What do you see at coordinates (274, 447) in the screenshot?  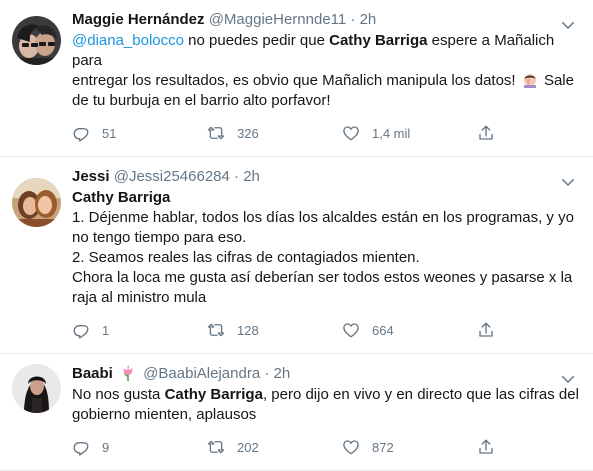 I see `retweet-button: 202` at bounding box center [274, 447].